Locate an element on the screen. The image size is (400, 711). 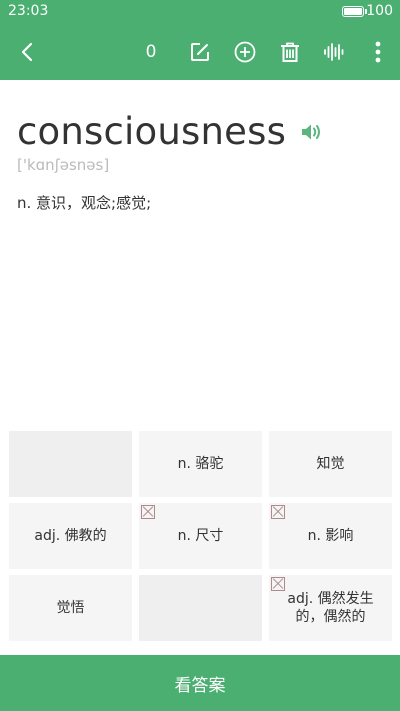
word-row: consciousness is located at coordinates (169, 131).